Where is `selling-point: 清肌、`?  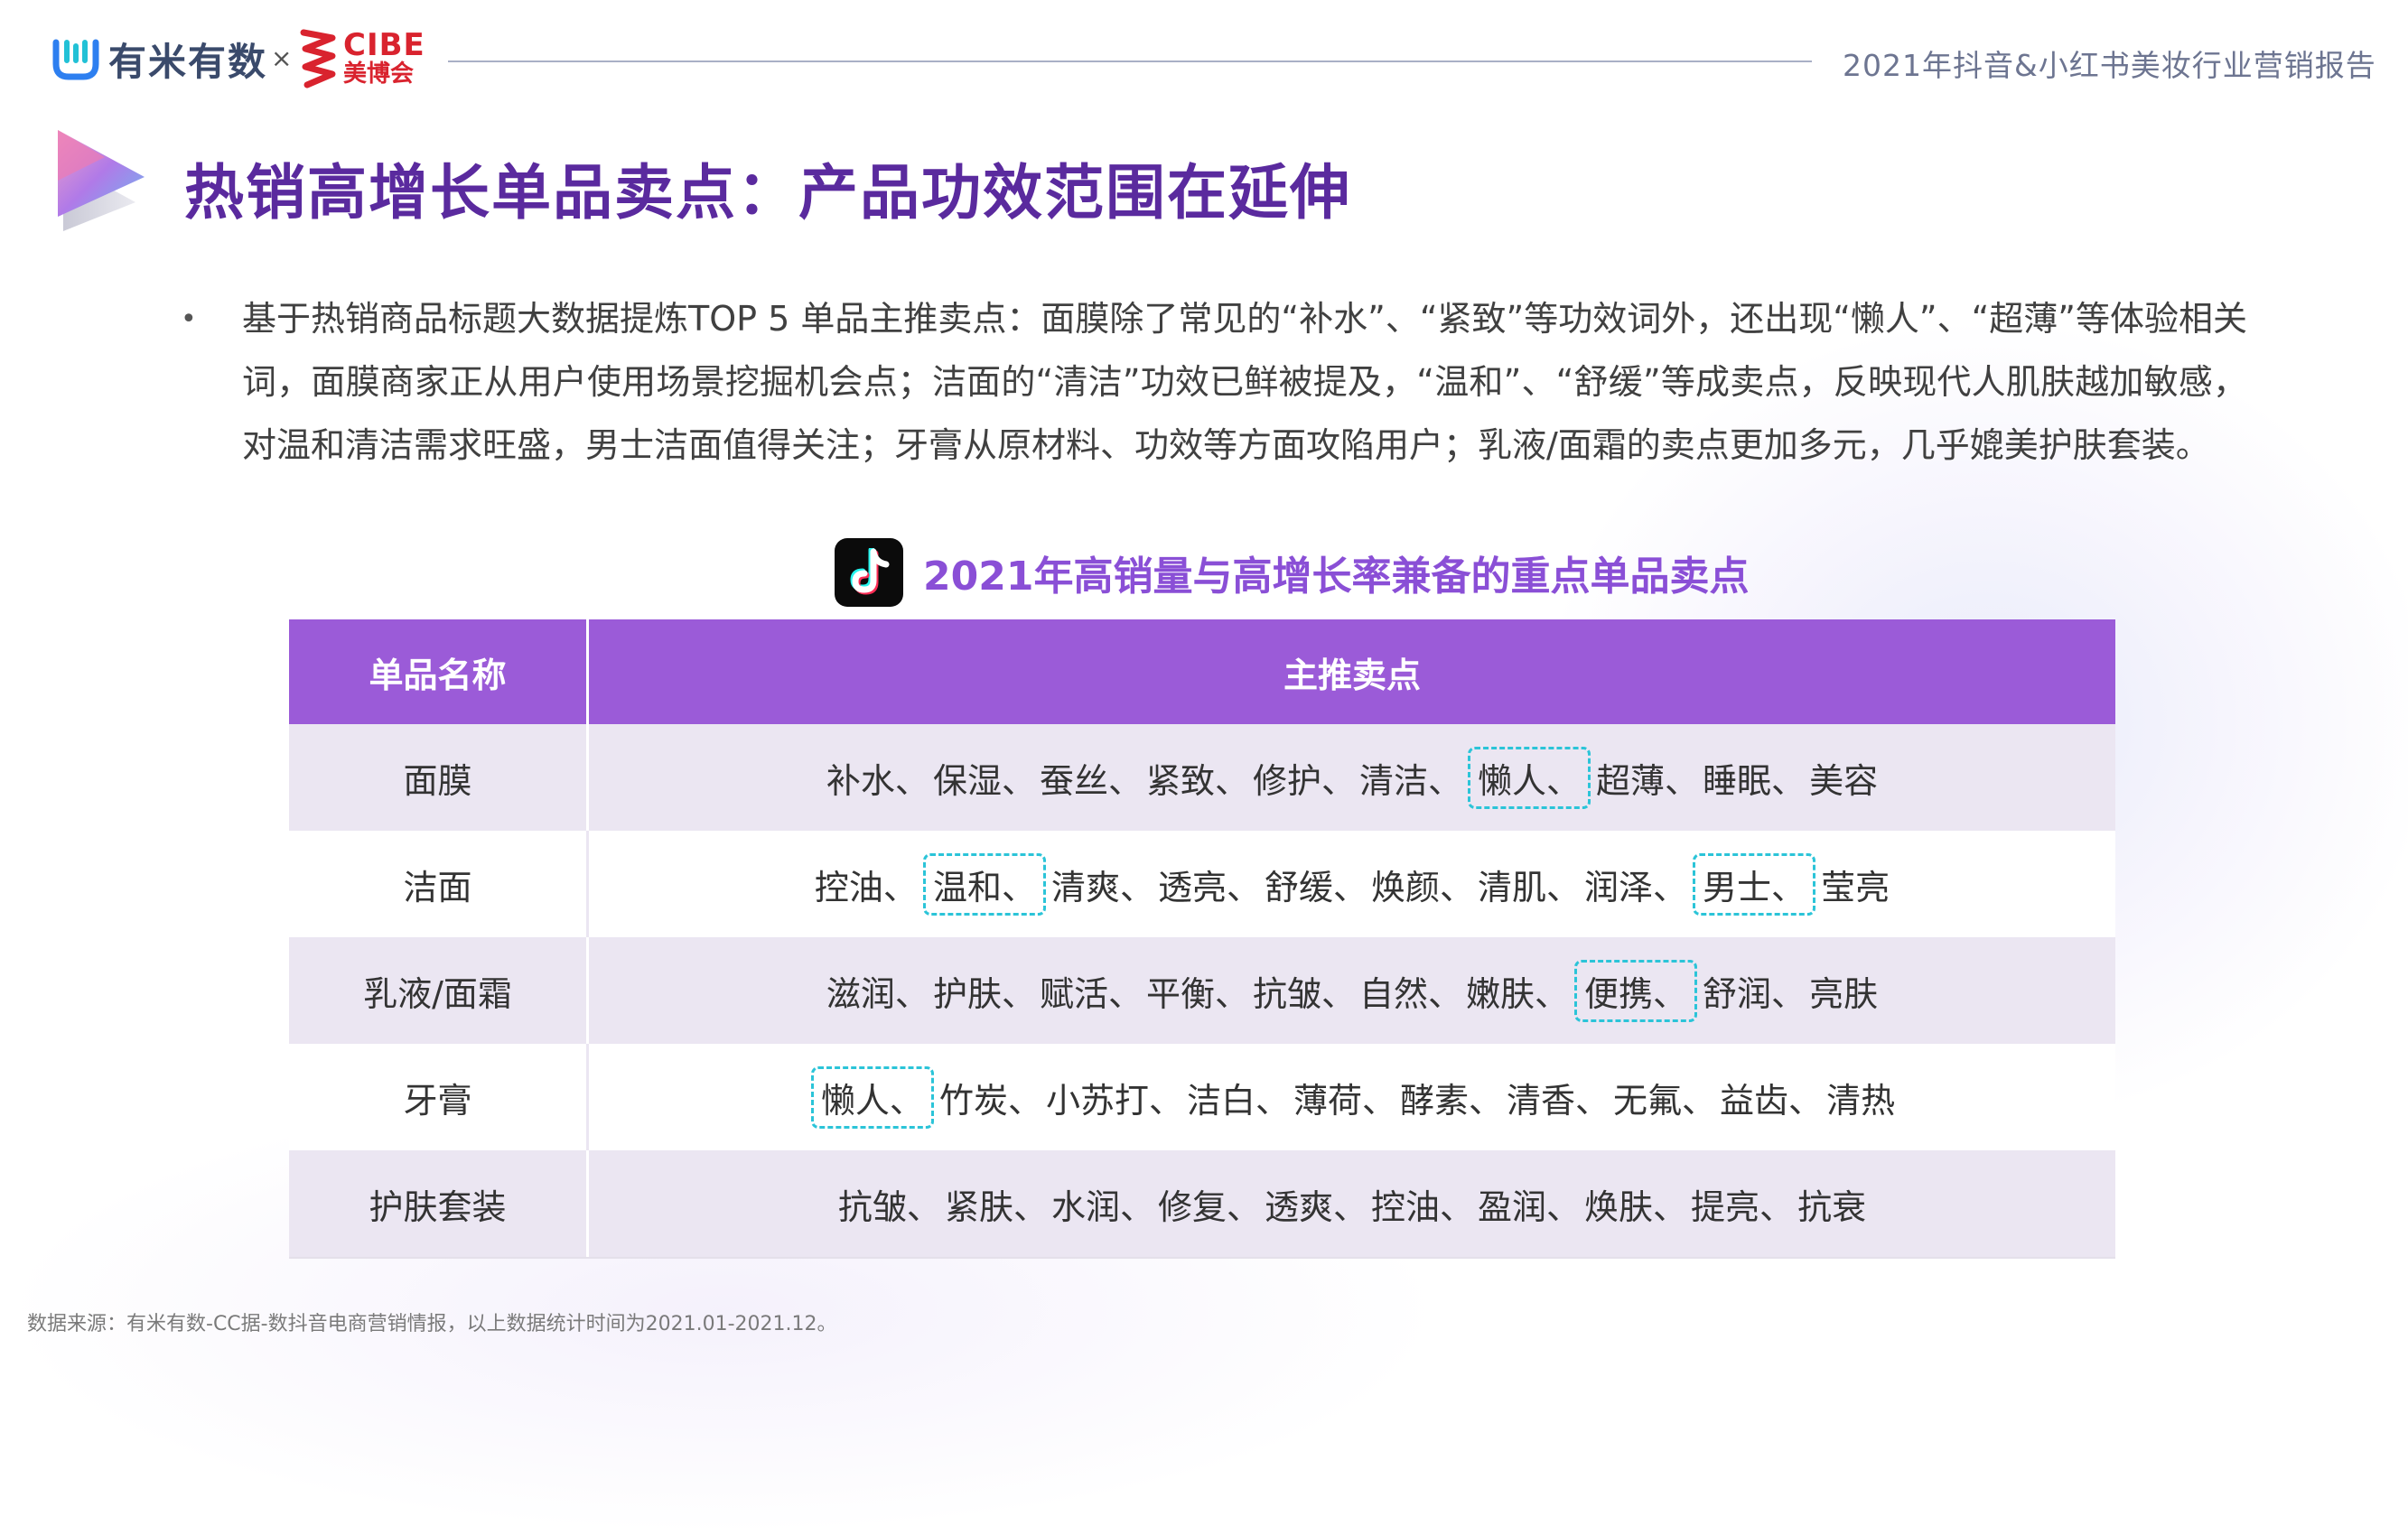
selling-point: 清肌、 is located at coordinates (1530, 887).